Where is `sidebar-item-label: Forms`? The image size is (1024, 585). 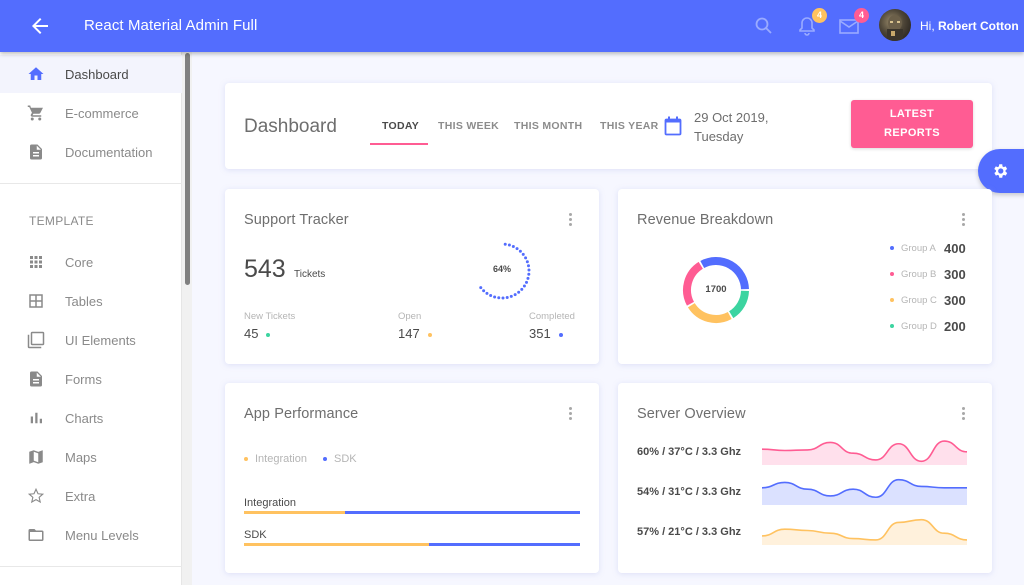 sidebar-item-label: Forms is located at coordinates (83, 379).